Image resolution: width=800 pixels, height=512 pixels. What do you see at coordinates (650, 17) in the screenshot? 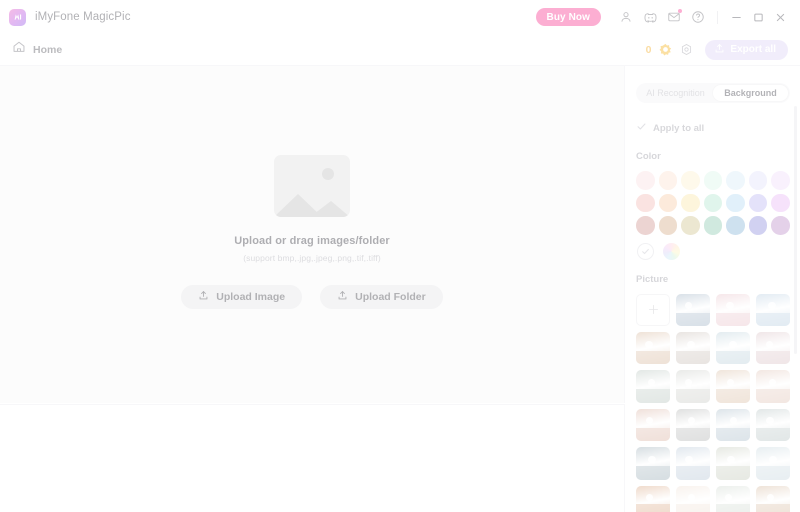
I see `discord-icon` at bounding box center [650, 17].